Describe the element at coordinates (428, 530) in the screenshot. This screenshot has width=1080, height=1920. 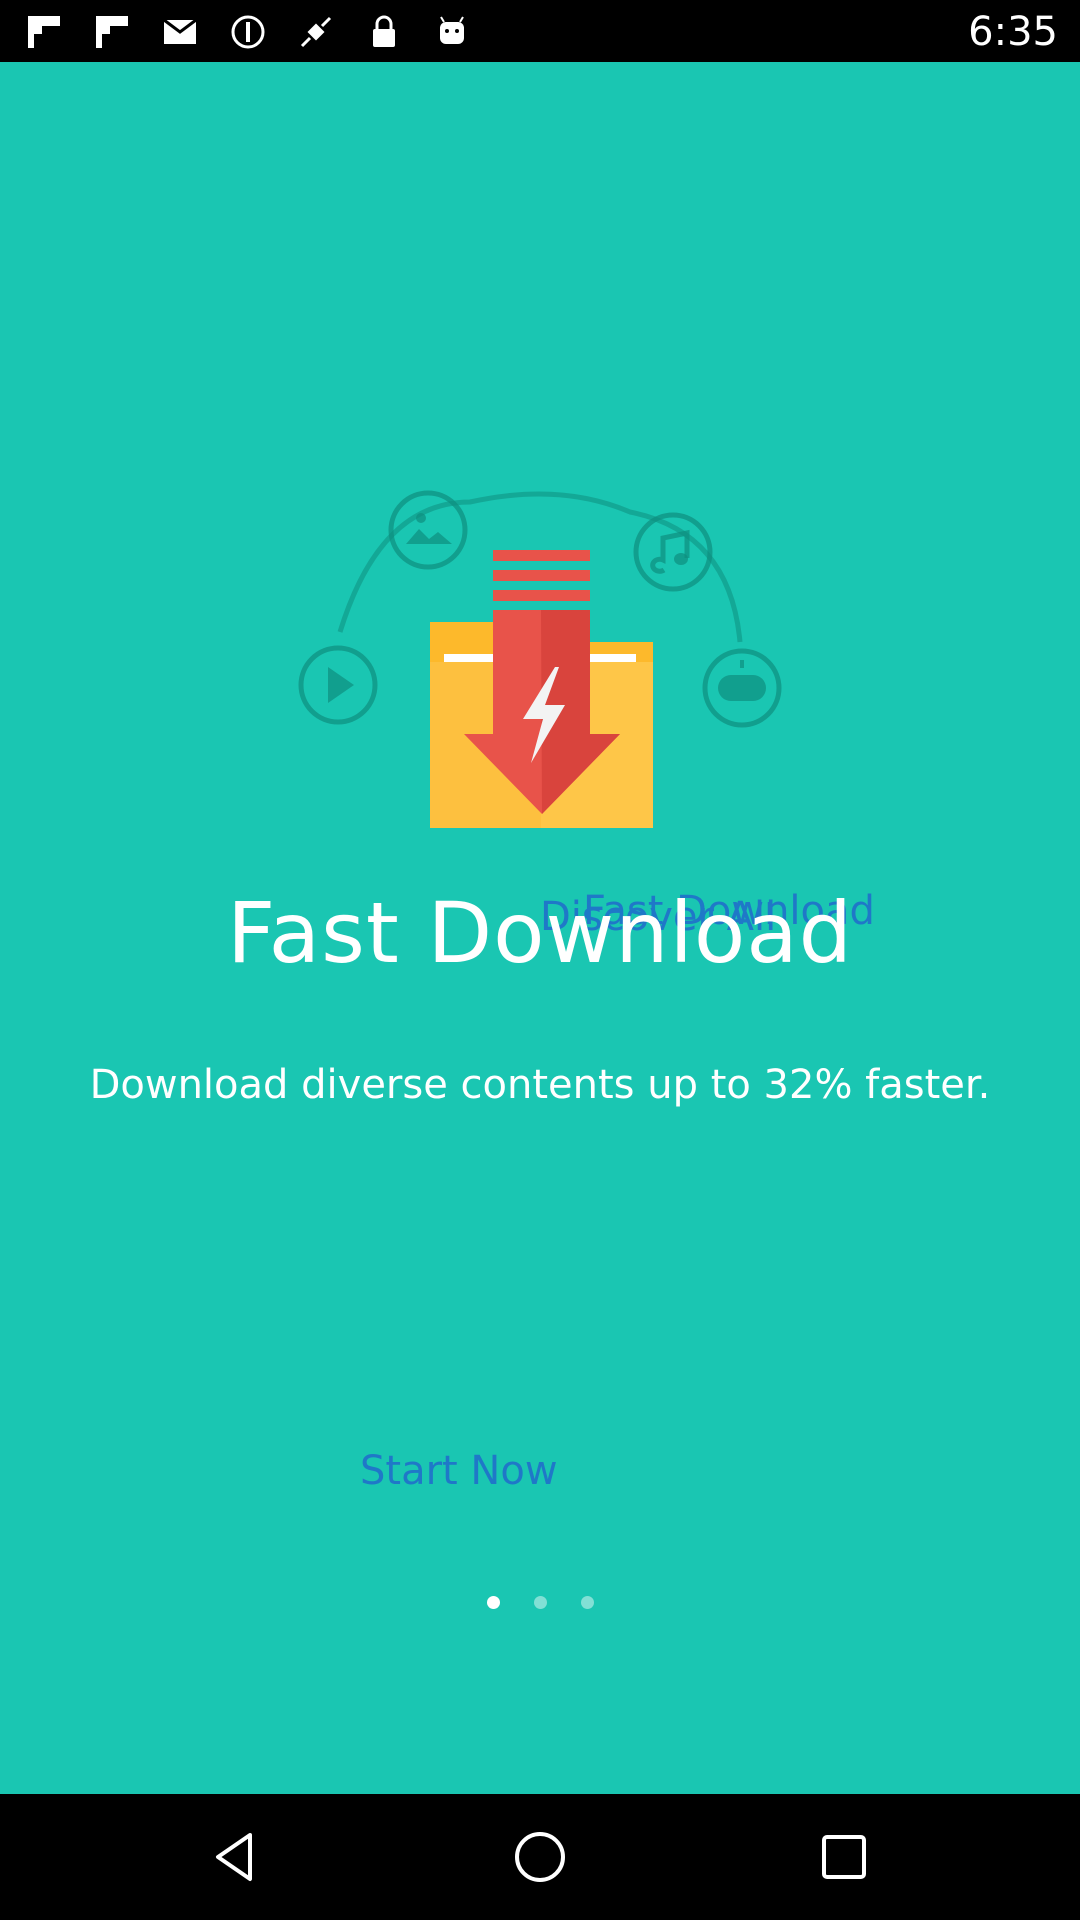
I see `image-icon` at that location.